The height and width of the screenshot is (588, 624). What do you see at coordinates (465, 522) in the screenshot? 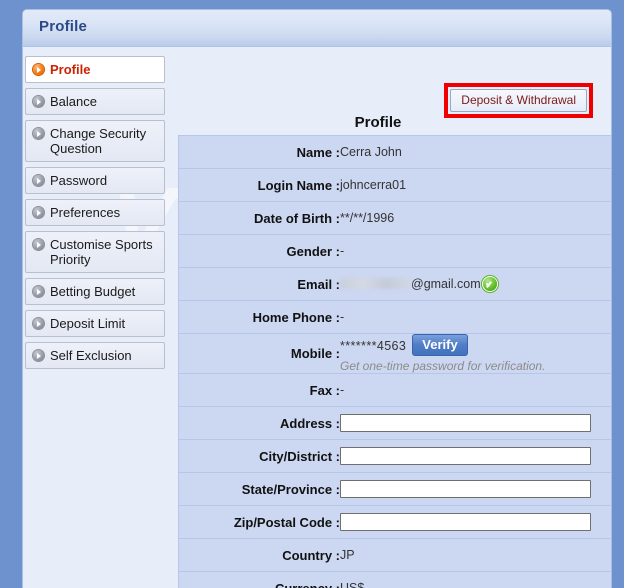
I see `zip-postal-code-input` at bounding box center [465, 522].